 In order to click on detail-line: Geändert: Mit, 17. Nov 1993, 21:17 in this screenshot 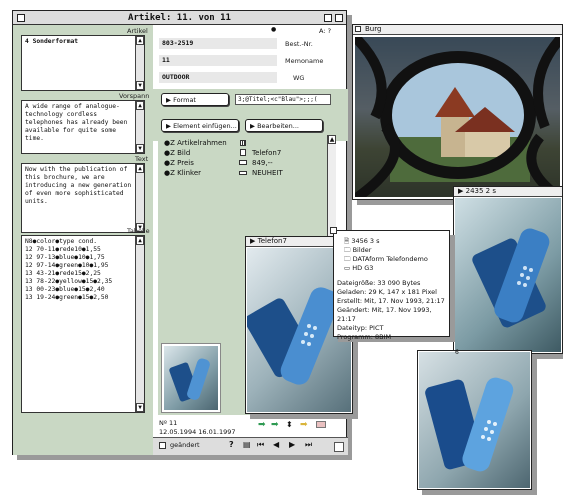, I will do `click(384, 314)`.